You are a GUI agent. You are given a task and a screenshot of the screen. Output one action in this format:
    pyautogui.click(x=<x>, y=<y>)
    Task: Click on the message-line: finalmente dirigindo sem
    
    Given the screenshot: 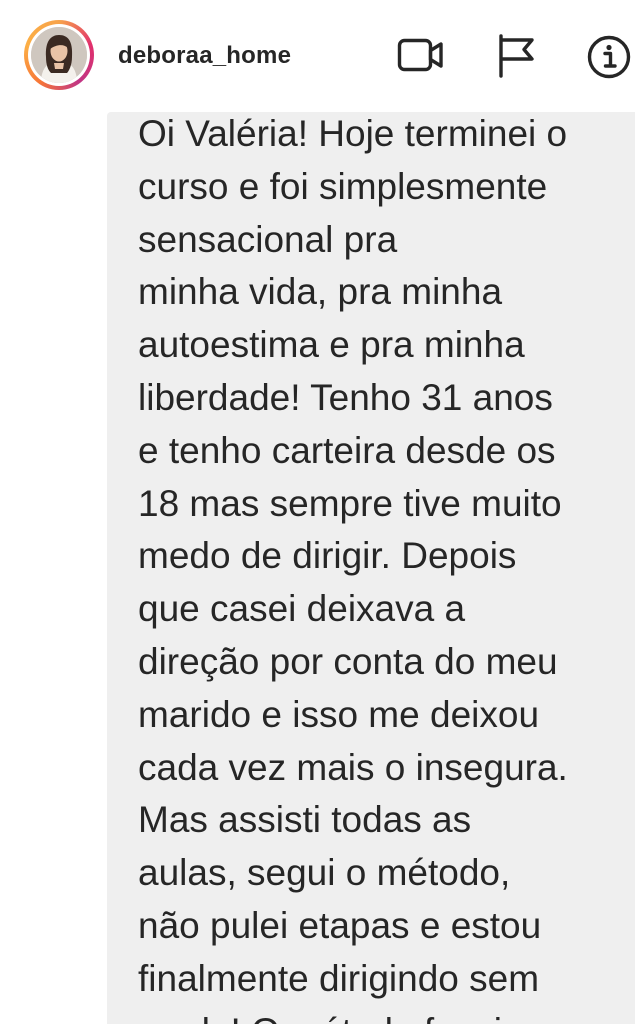 What is the action you would take?
    pyautogui.click(x=339, y=978)
    